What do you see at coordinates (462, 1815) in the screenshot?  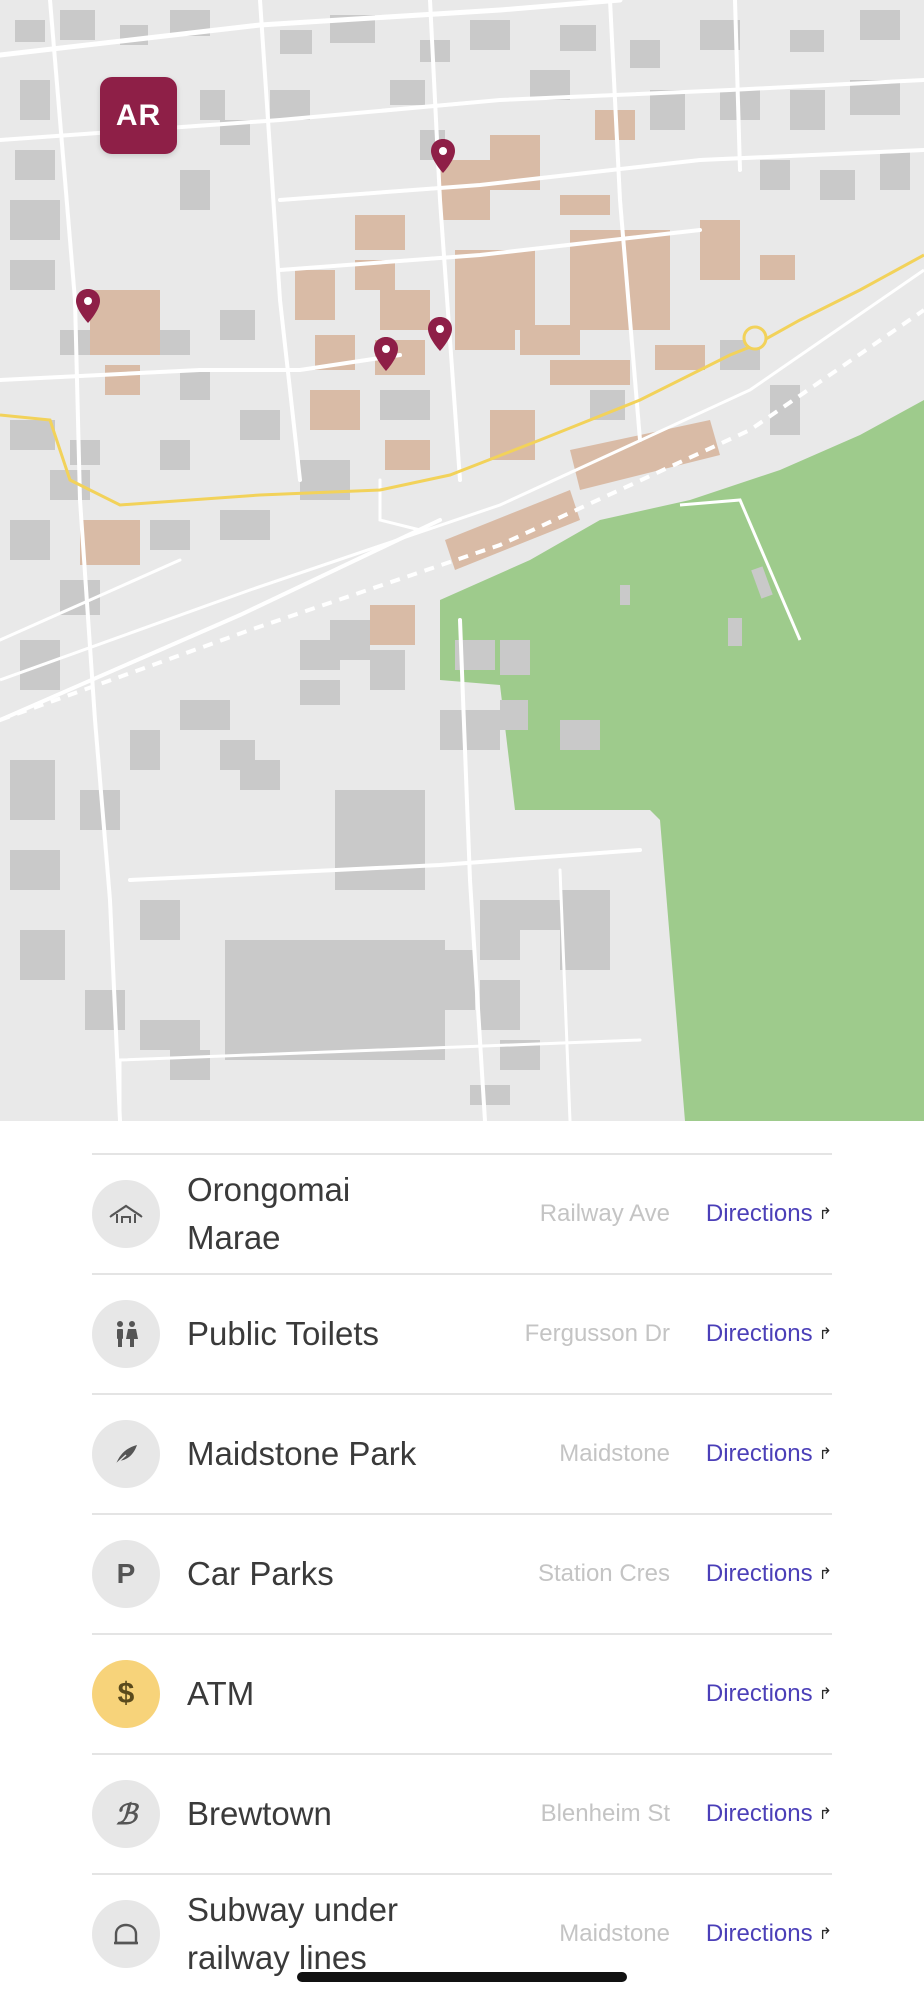 I see `list-item: ℬ Brewtown Blenheim St Directions ↱` at bounding box center [462, 1815].